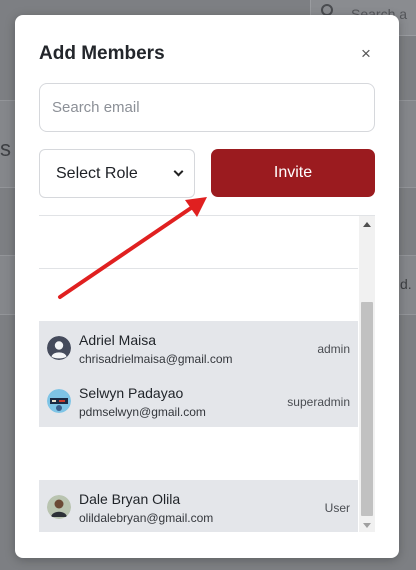 This screenshot has width=416, height=570. Describe the element at coordinates (5, 148) in the screenshot. I see `background-text-fragment: s` at that location.